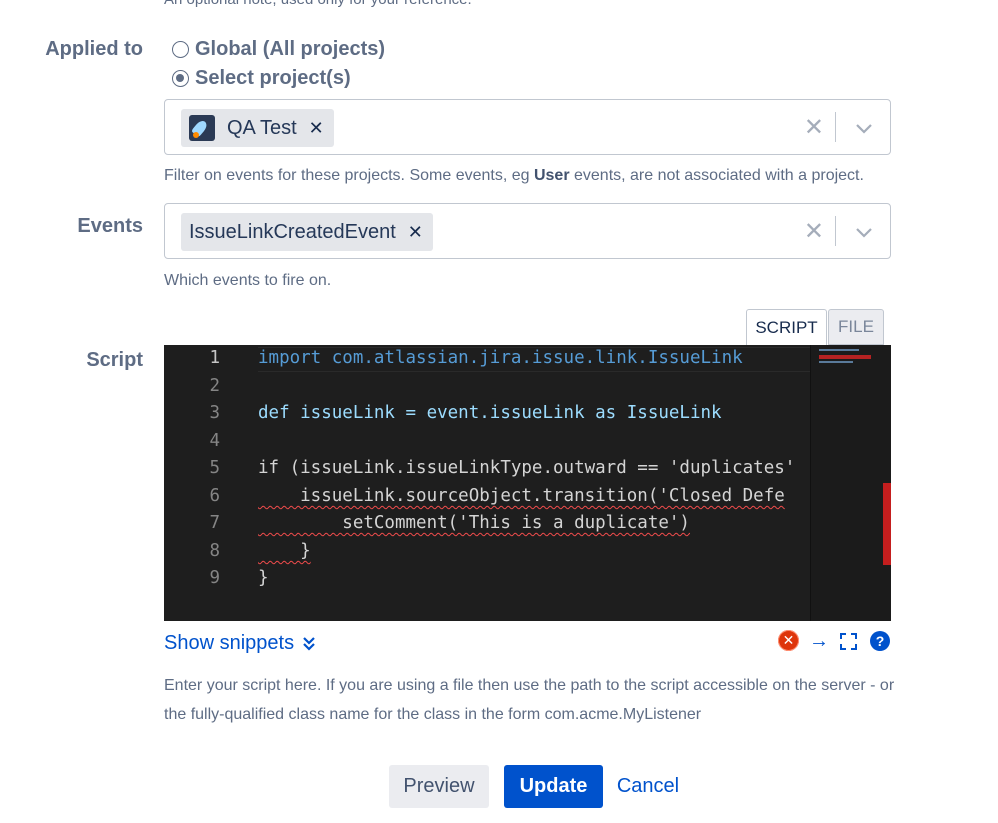 This screenshot has width=998, height=823. Describe the element at coordinates (214, 523) in the screenshot. I see `line-number: 7` at that location.